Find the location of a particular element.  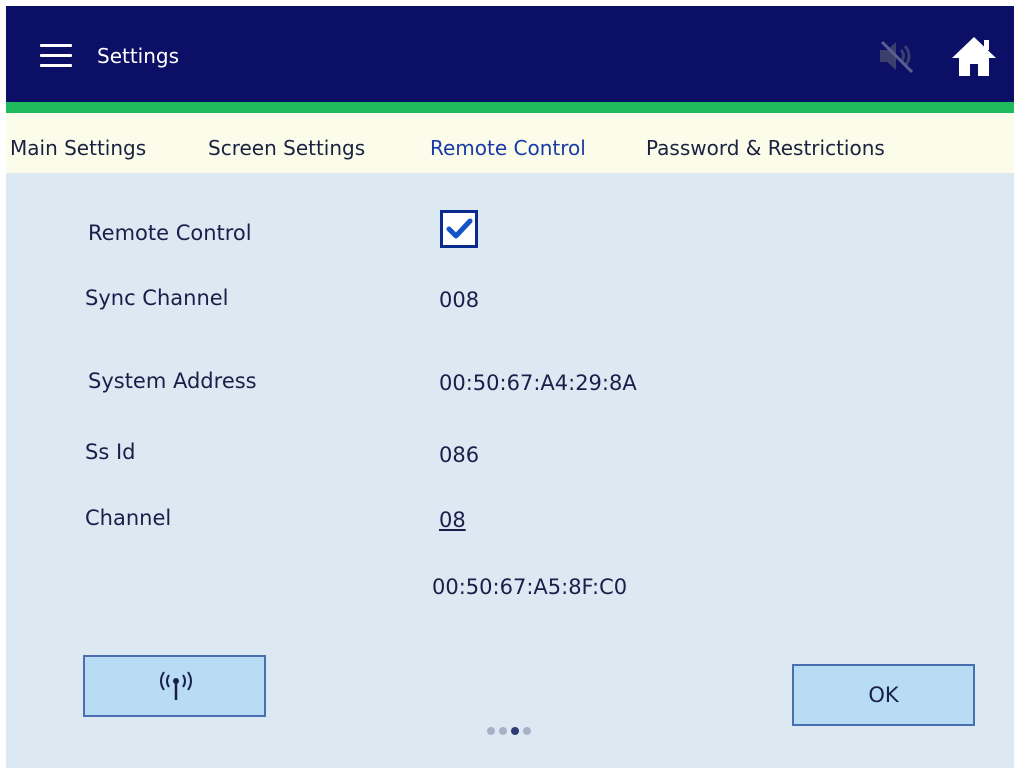

channel-value-link: 08 is located at coordinates (452, 520).